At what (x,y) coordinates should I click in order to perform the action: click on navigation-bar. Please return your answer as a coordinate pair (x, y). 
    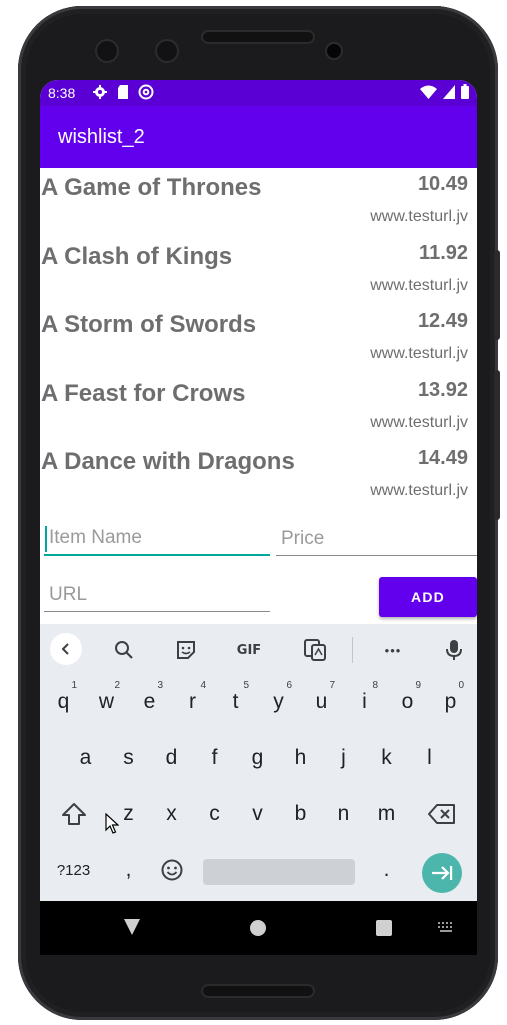
    Looking at the image, I should click on (258, 928).